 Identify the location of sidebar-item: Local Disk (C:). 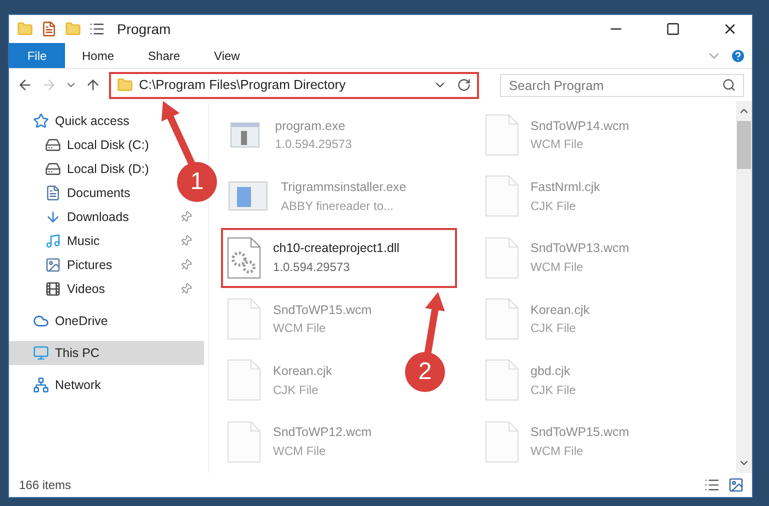
(97, 145).